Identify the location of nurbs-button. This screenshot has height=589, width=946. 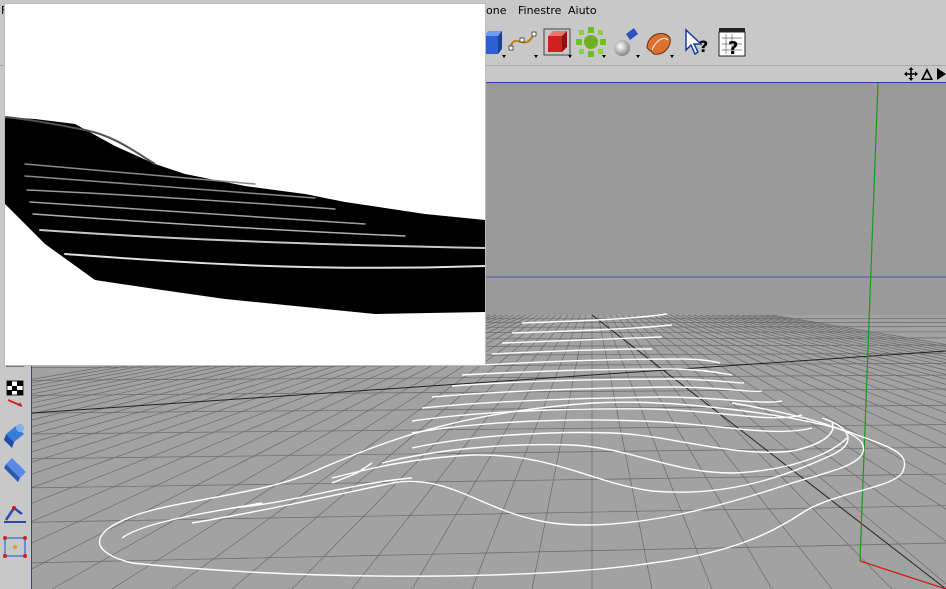
(557, 42).